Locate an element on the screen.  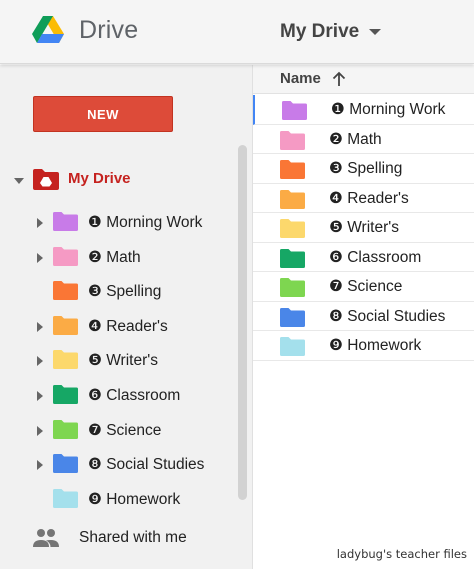
sidebar-item-my-drive: My Drive is located at coordinates (118, 180).